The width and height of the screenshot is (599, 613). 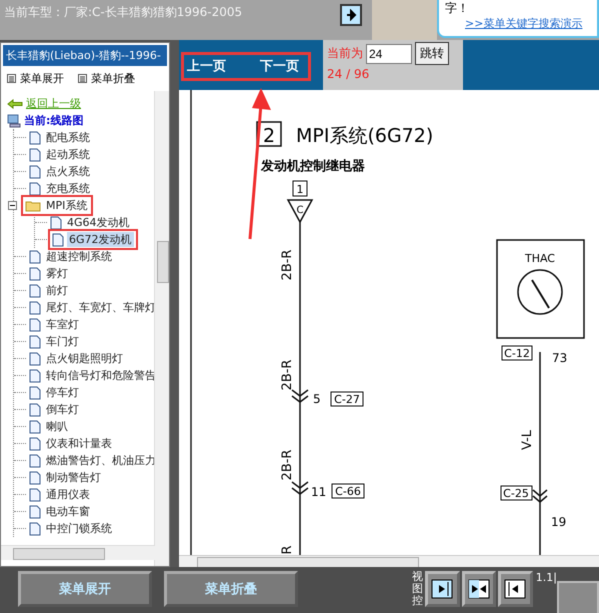 What do you see at coordinates (15, 103) in the screenshot?
I see `back-arrow-icon` at bounding box center [15, 103].